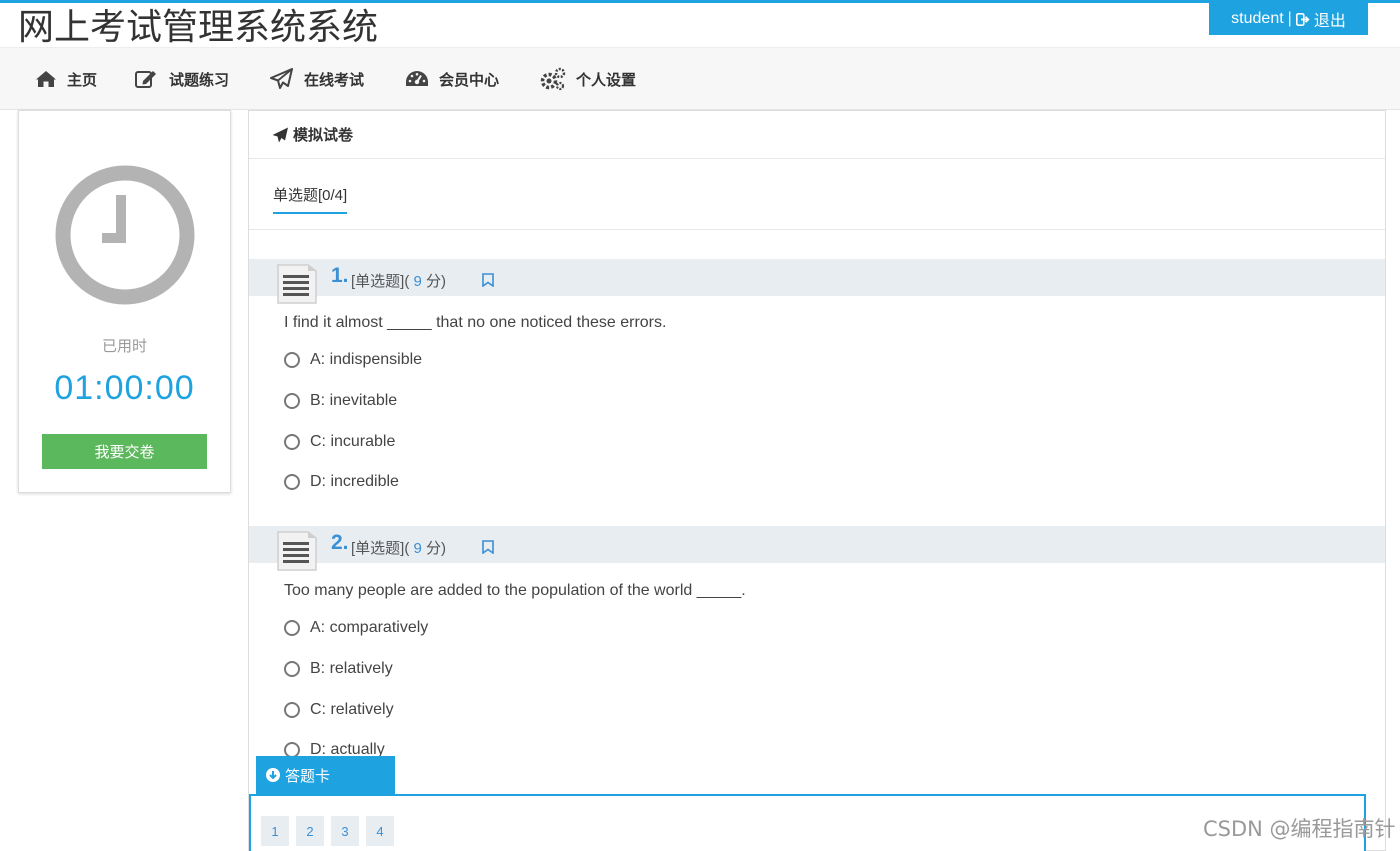 The image size is (1400, 851). I want to click on logout-button: 退出, so click(1320, 19).